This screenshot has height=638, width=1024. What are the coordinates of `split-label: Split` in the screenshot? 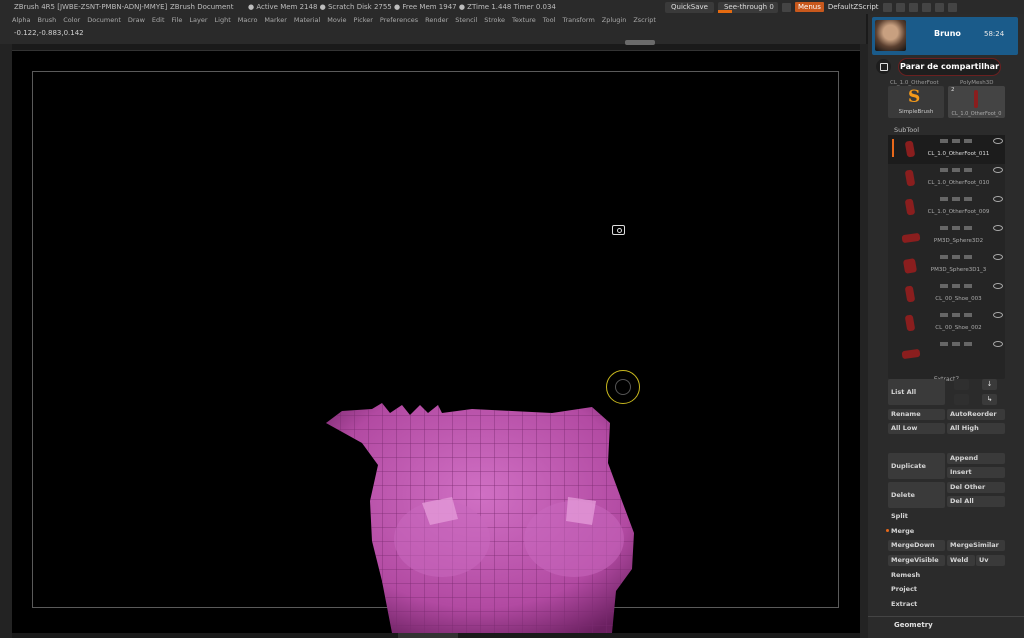 It's located at (899, 516).